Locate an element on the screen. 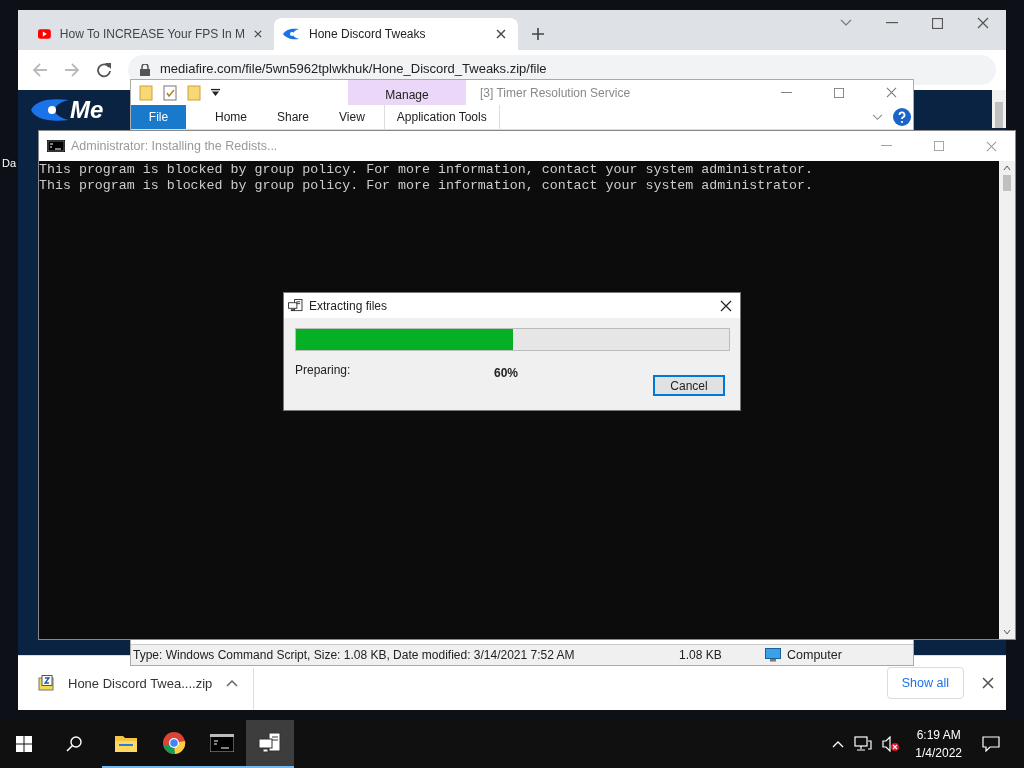 The height and width of the screenshot is (768, 1024). notifications-icon is located at coordinates (991, 744).